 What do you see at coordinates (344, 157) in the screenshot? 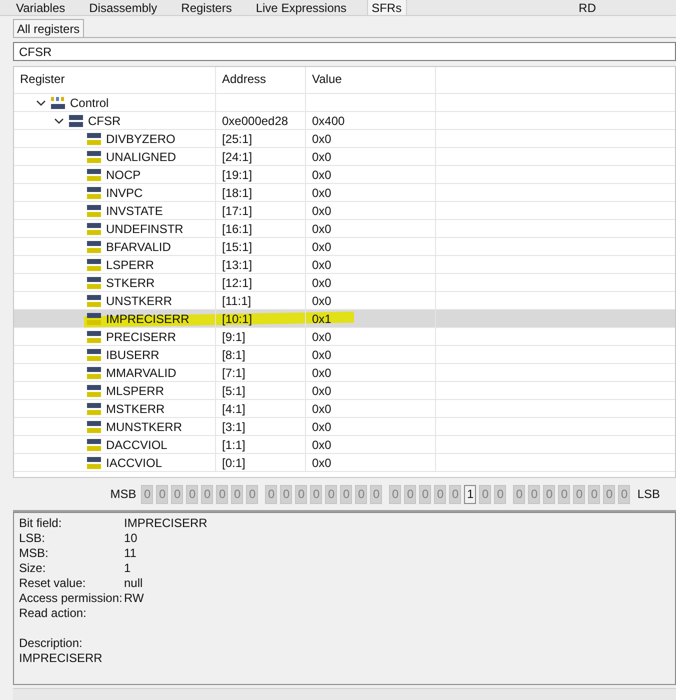
I see `register-row: UNALIGNED [24:1] 0x0` at bounding box center [344, 157].